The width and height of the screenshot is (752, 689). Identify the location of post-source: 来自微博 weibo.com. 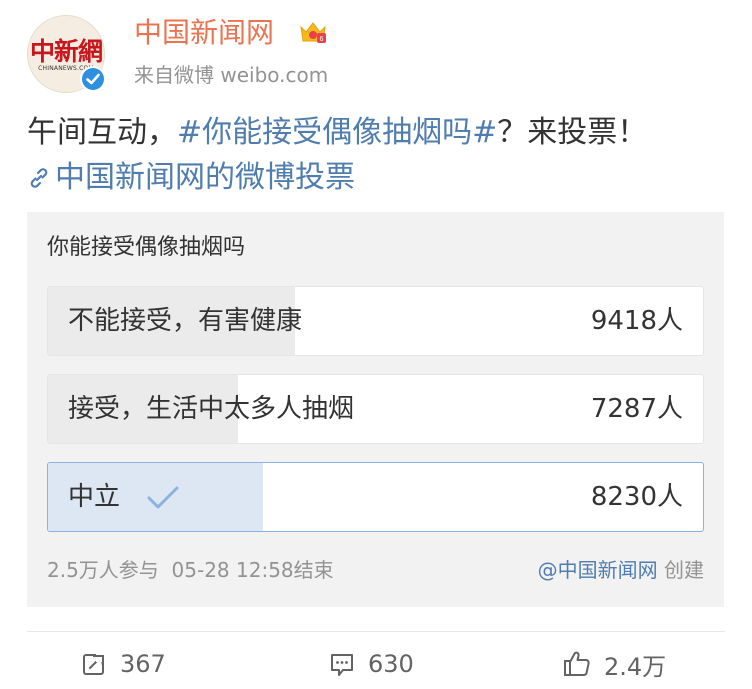
(231, 75).